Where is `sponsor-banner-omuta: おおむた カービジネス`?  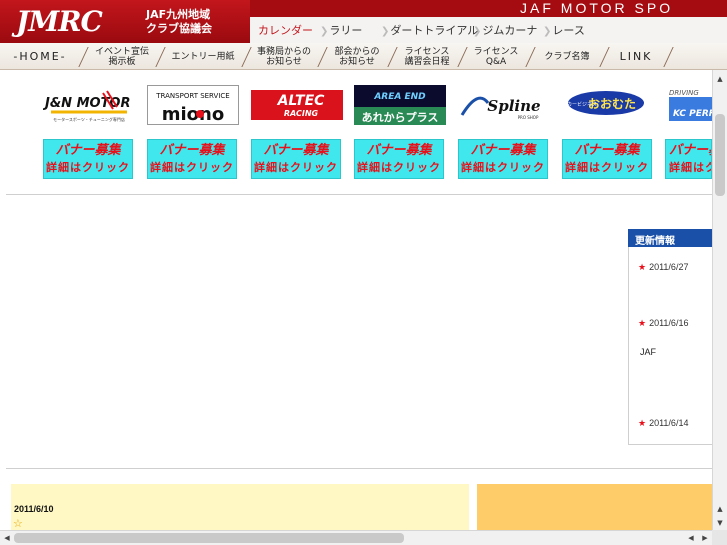
sponsor-banner-omuta: おおむた カービジネス is located at coordinates (608, 105).